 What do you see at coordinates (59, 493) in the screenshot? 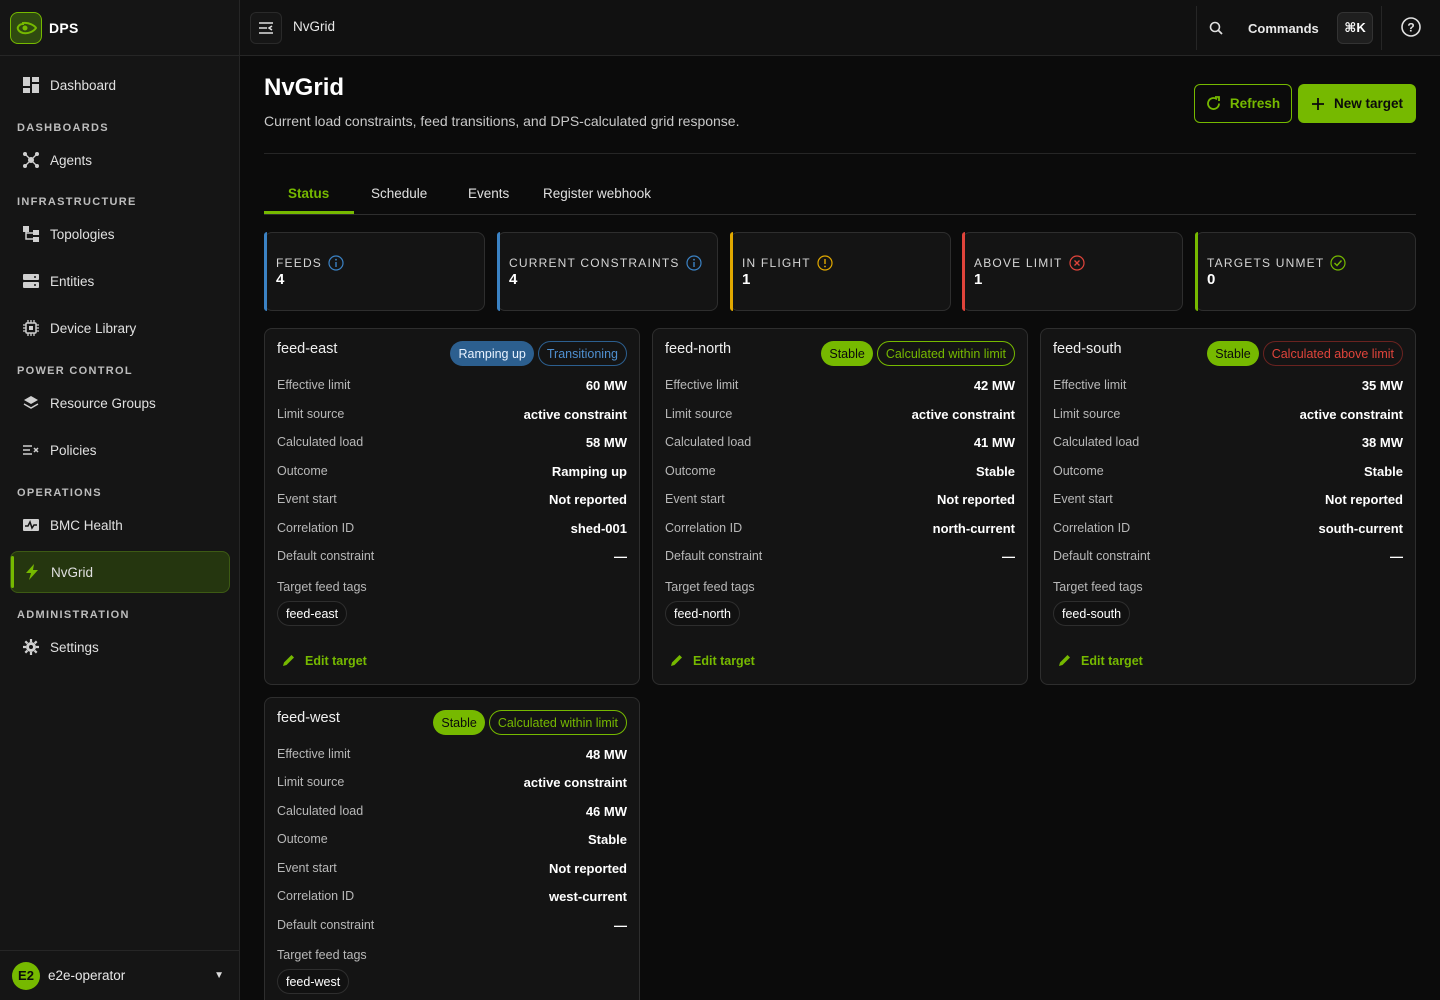
I see `section-operations: OPERATIONS` at bounding box center [59, 493].